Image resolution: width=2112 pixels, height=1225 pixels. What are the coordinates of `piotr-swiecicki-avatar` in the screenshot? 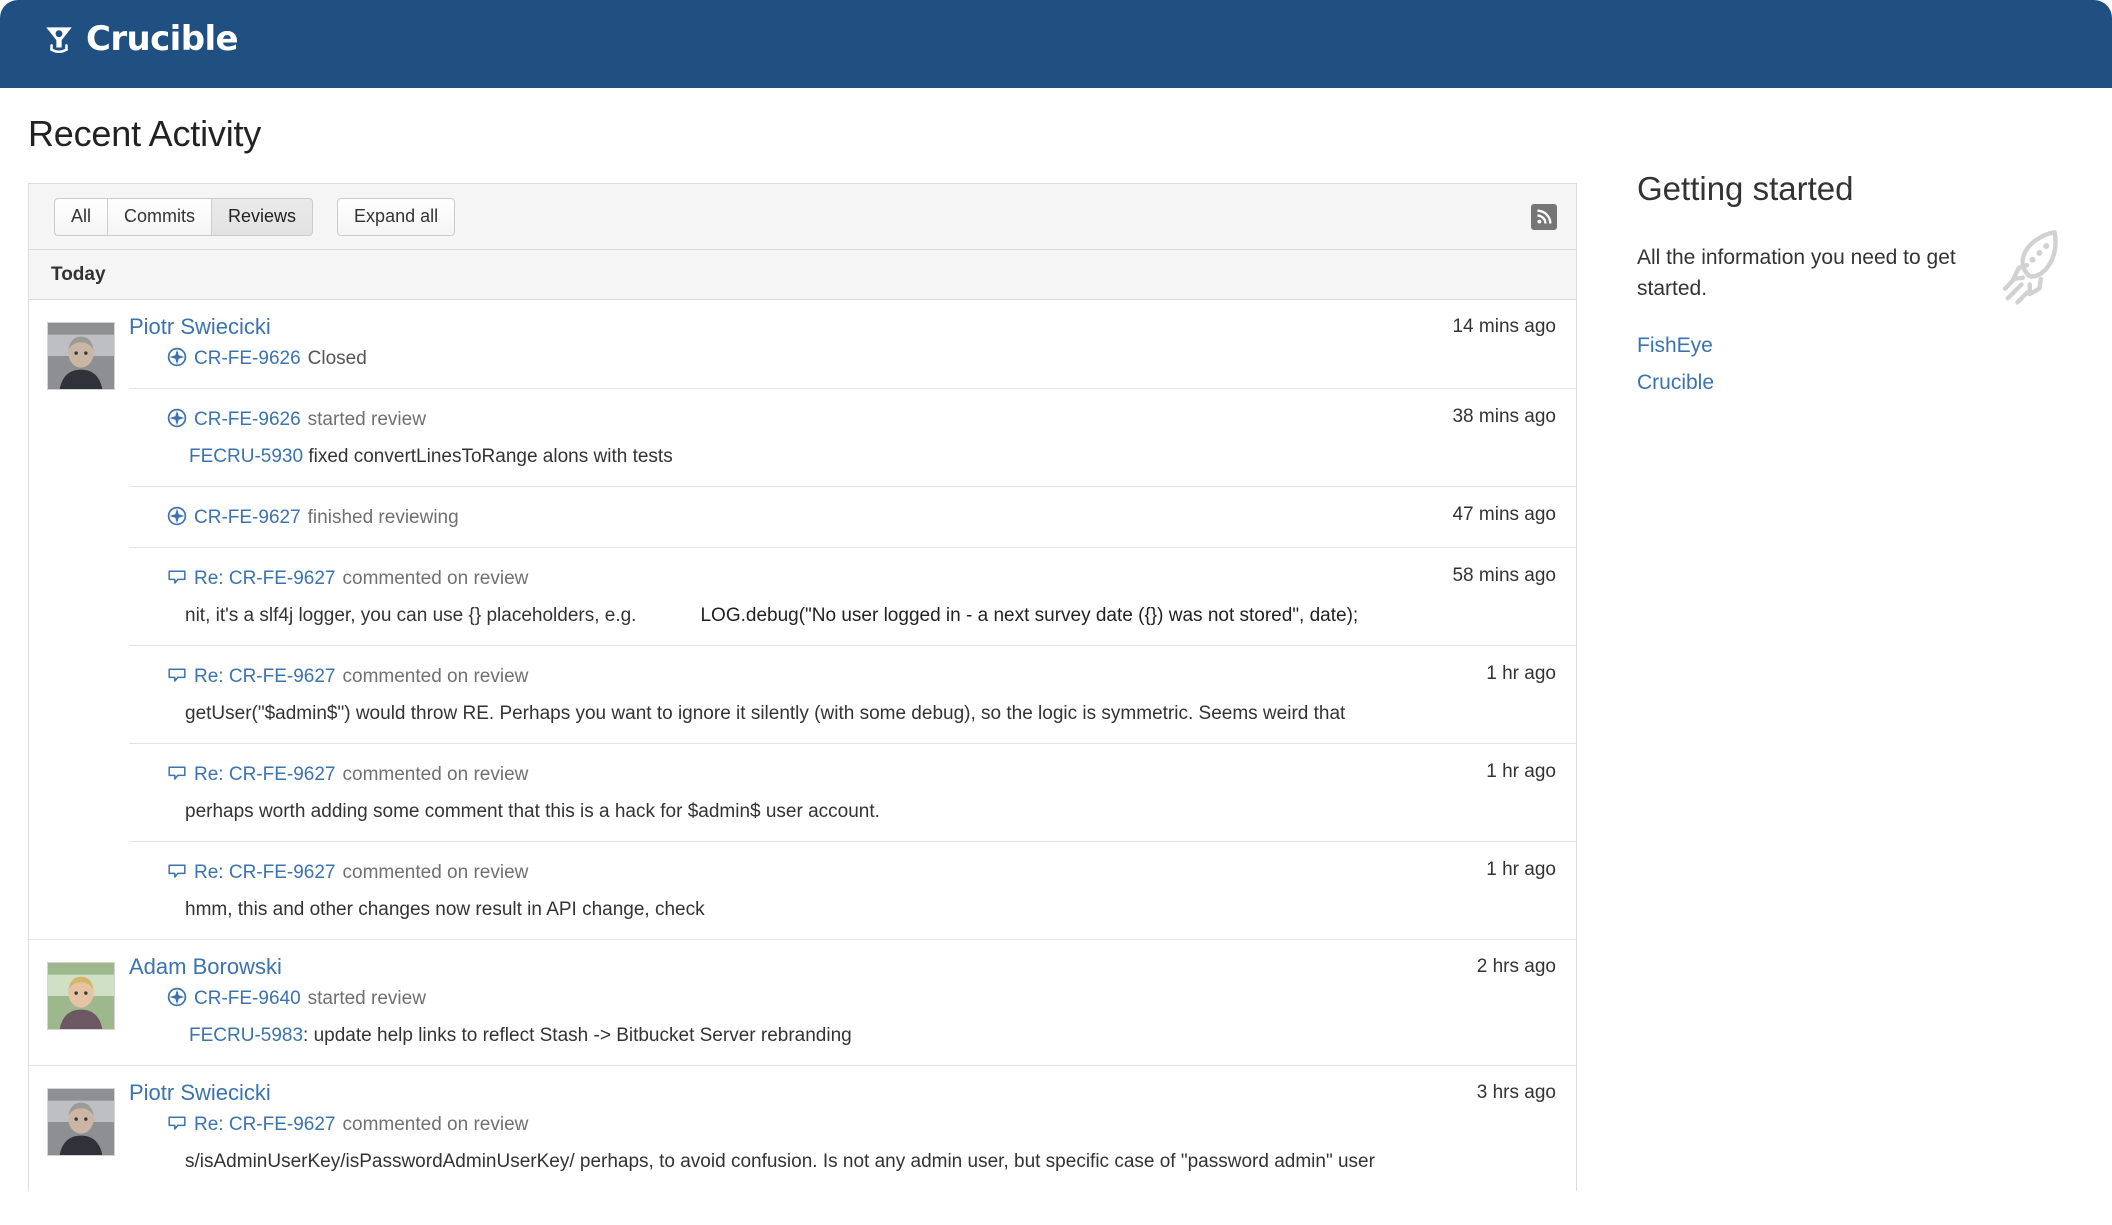 It's located at (81, 1122).